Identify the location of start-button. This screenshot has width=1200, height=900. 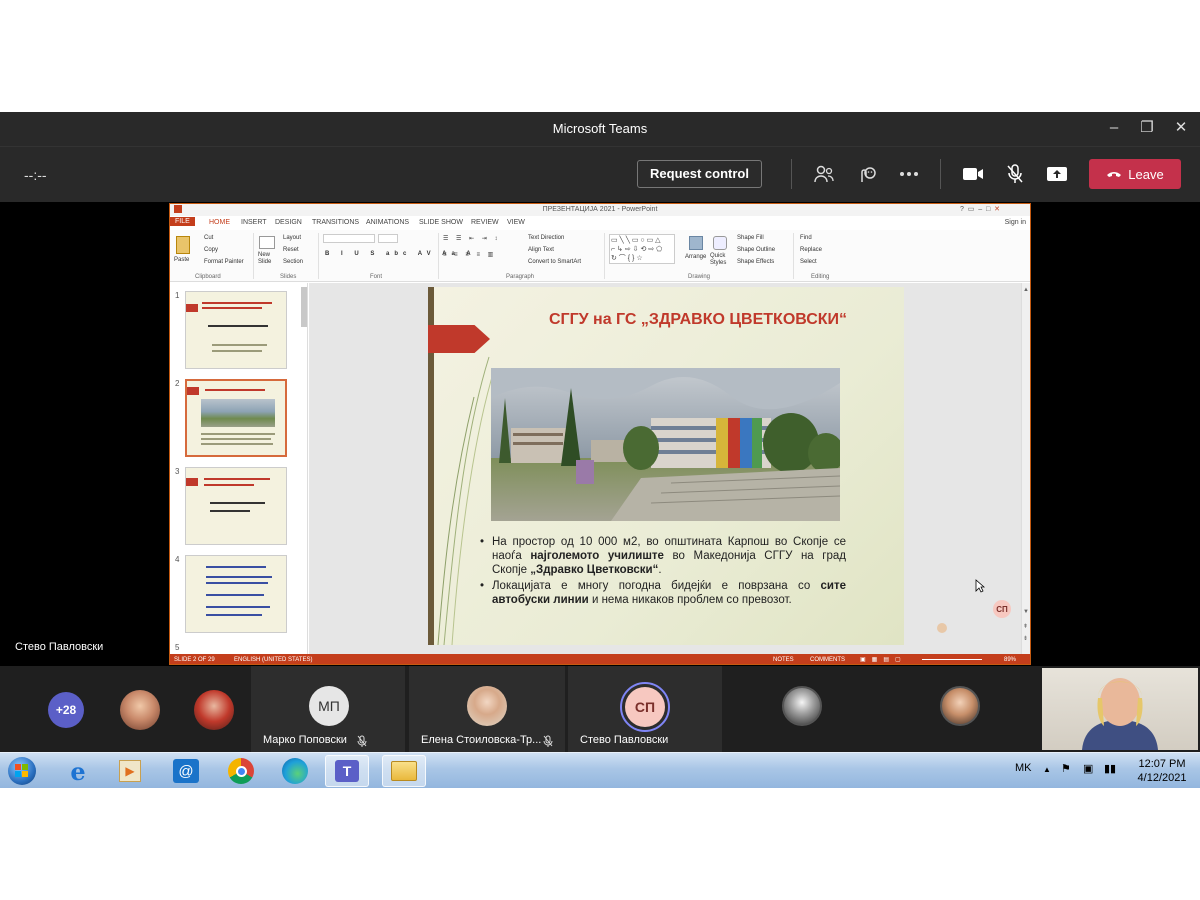
(22, 771).